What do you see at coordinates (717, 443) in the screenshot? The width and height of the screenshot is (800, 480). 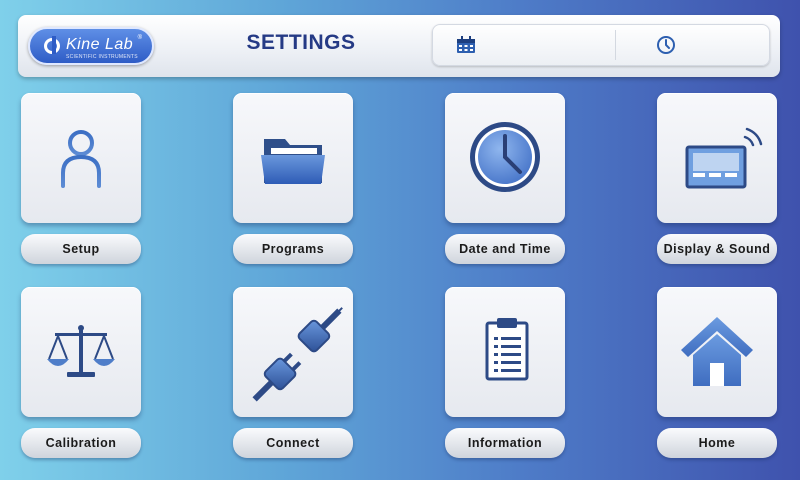 I see `home-button: Home` at bounding box center [717, 443].